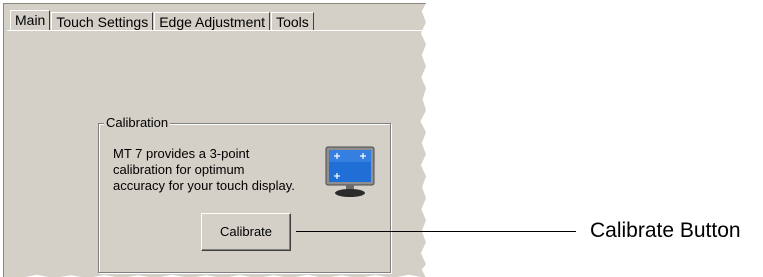 This screenshot has height=277, width=763. Describe the element at coordinates (137, 123) in the screenshot. I see `calibration-group-title: Calibration` at that location.